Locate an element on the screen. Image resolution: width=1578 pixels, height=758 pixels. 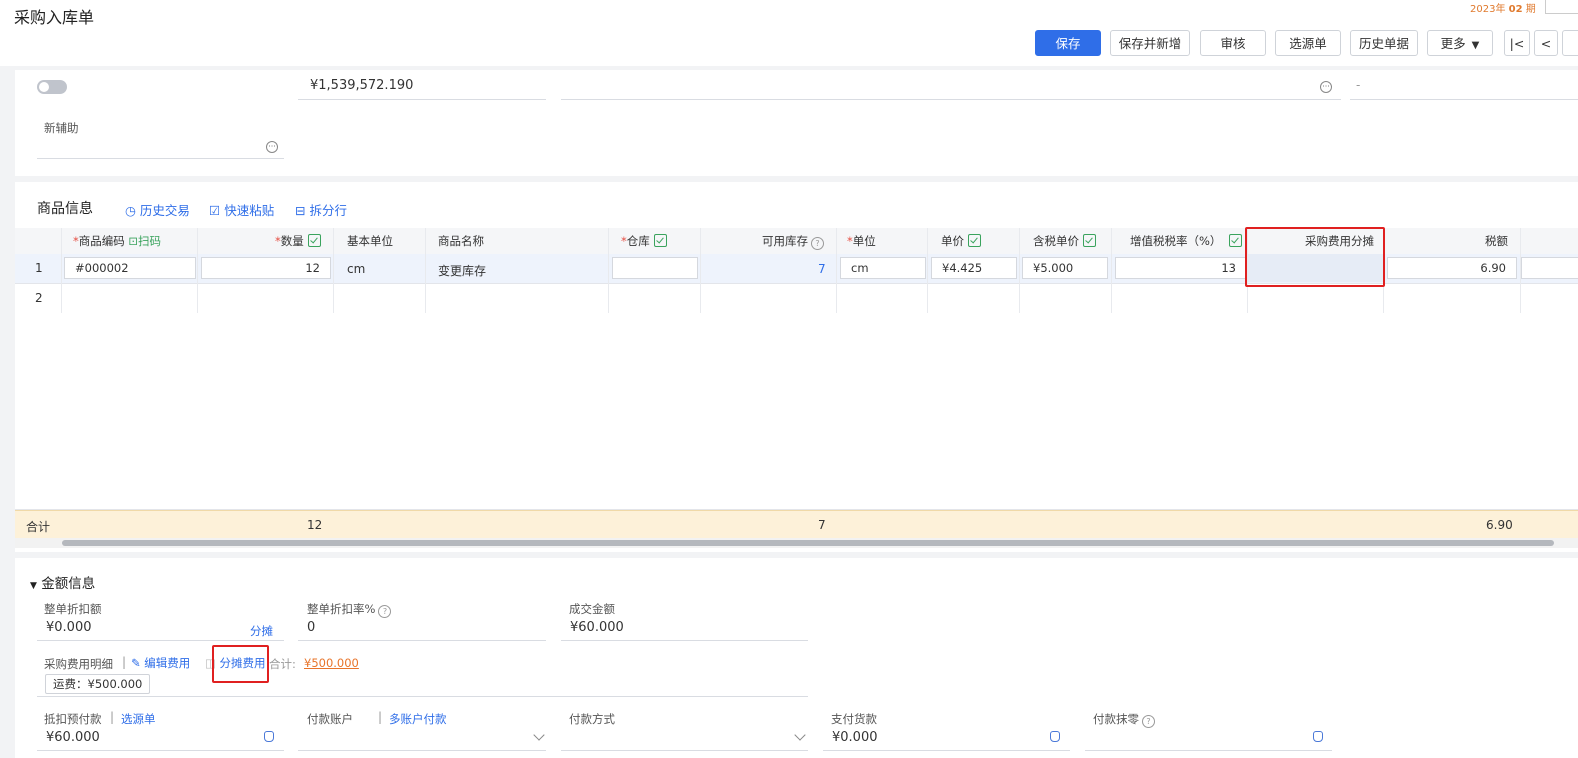
period-number: 02 is located at coordinates (1515, 9).